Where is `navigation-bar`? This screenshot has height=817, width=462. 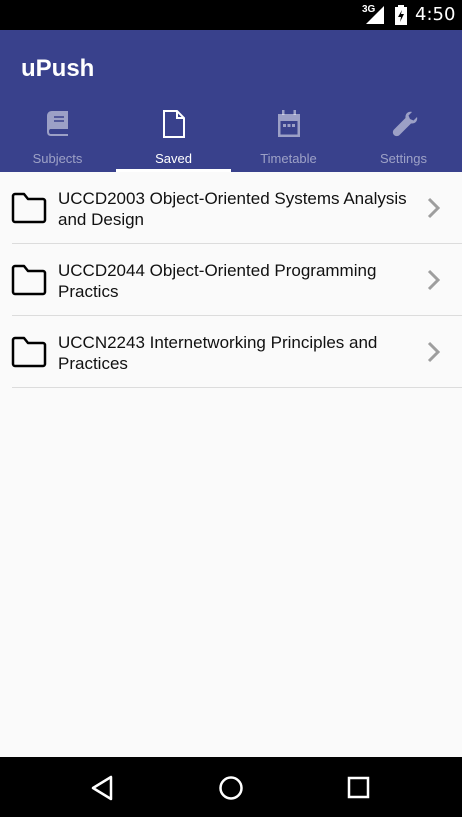
navigation-bar is located at coordinates (231, 787).